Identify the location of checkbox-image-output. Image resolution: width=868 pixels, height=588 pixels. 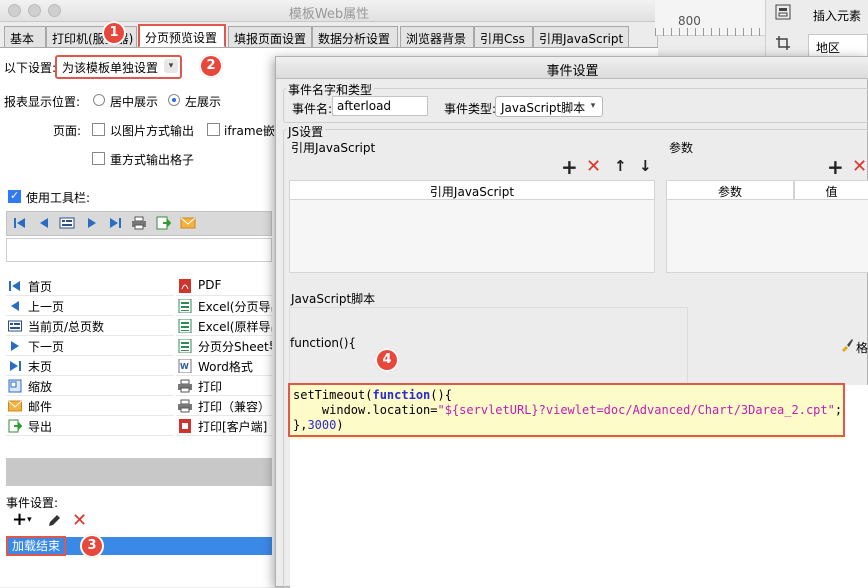
(98, 129).